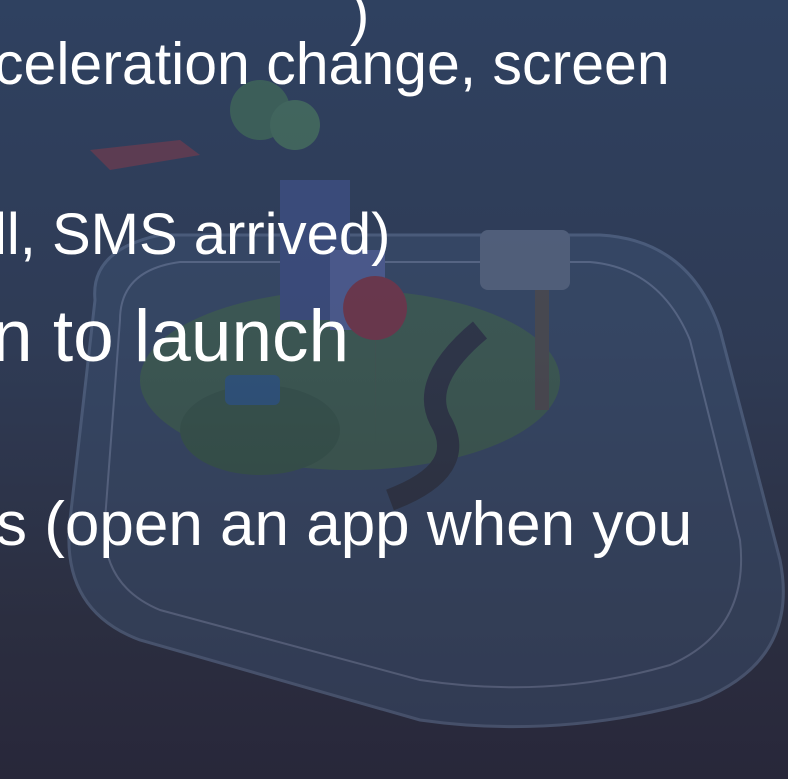  What do you see at coordinates (335, 64) in the screenshot?
I see `slide-line-2: celeration change, screen` at bounding box center [335, 64].